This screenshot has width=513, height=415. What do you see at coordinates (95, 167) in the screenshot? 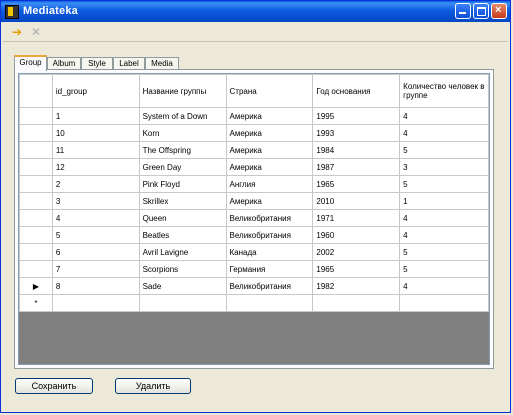
I see `cell-id-group: 12` at bounding box center [95, 167].